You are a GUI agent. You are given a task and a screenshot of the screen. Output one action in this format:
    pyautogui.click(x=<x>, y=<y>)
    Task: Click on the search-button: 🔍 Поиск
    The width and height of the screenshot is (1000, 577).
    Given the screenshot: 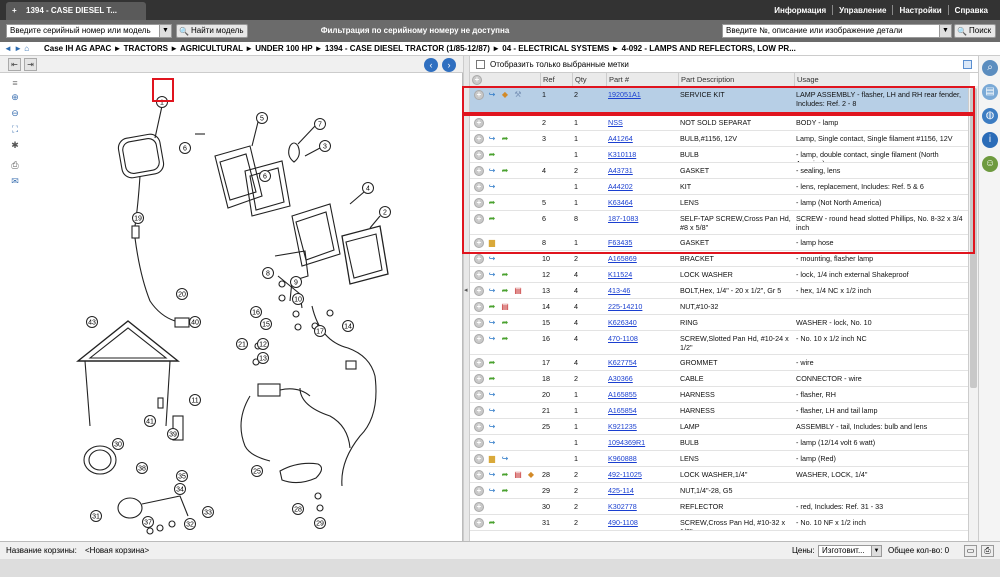 What is the action you would take?
    pyautogui.click(x=975, y=31)
    